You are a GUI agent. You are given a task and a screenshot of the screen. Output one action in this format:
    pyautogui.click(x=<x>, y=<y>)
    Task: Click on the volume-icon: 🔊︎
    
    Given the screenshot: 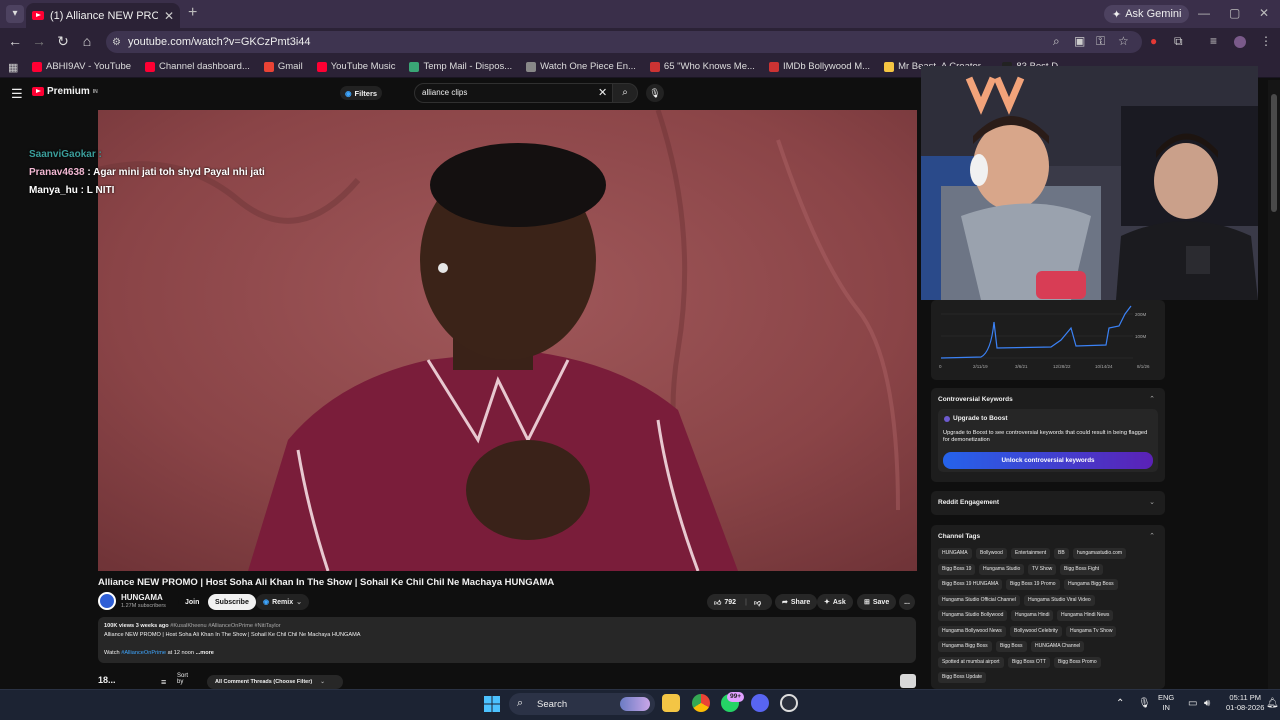 What is the action you would take?
    pyautogui.click(x=1207, y=703)
    